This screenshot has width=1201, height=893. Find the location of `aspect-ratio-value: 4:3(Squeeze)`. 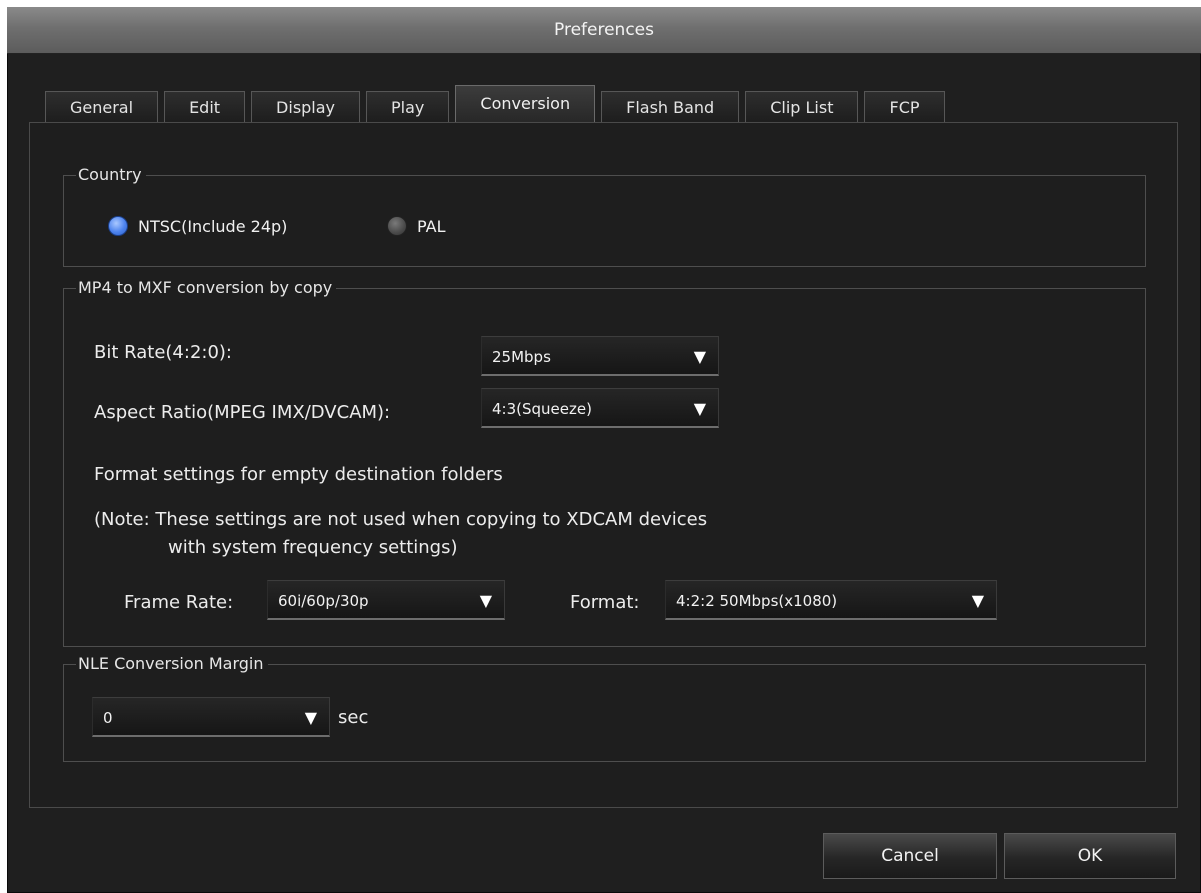

aspect-ratio-value: 4:3(Squeeze) is located at coordinates (542, 409).